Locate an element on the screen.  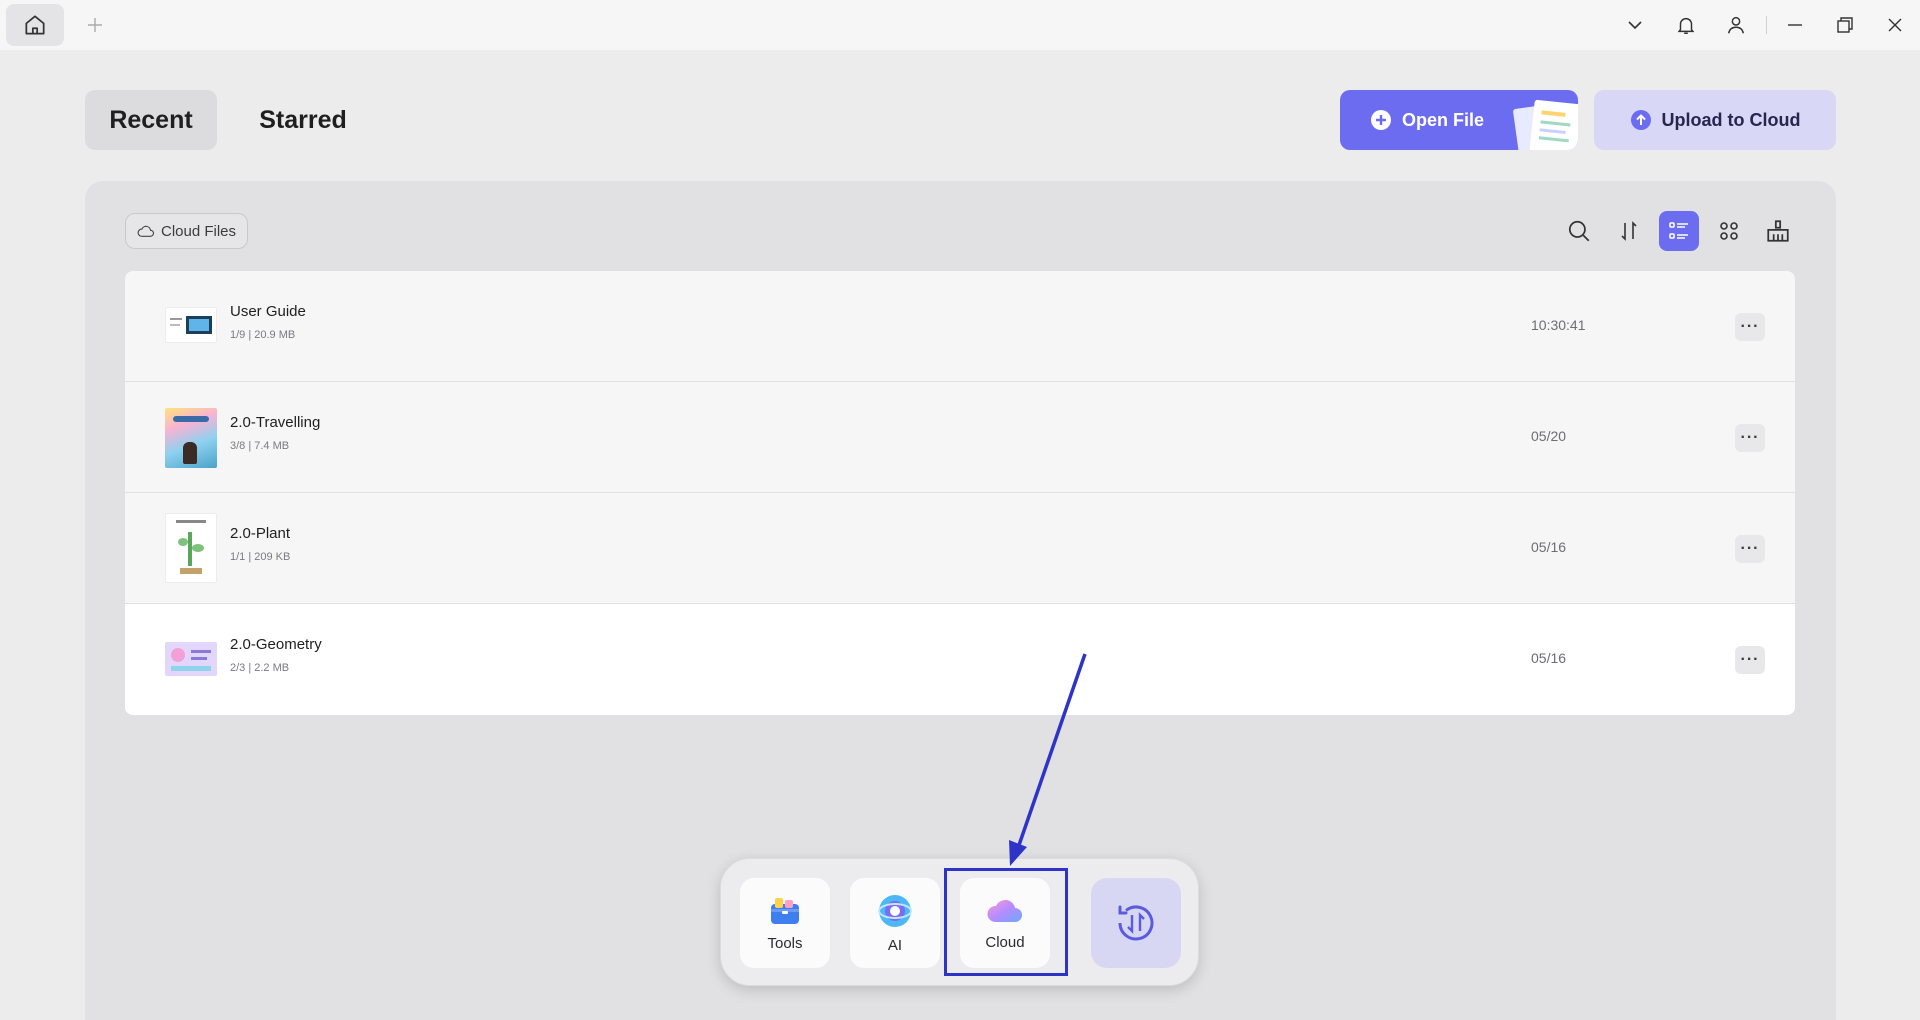
restore-button is located at coordinates (1845, 25).